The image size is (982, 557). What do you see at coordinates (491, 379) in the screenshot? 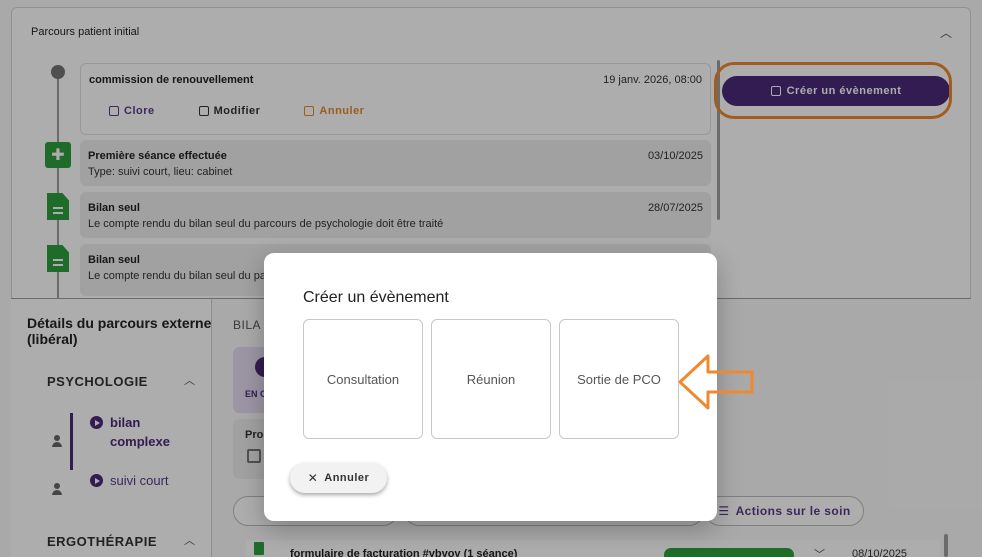
I see `option-reunion: Réunion` at bounding box center [491, 379].